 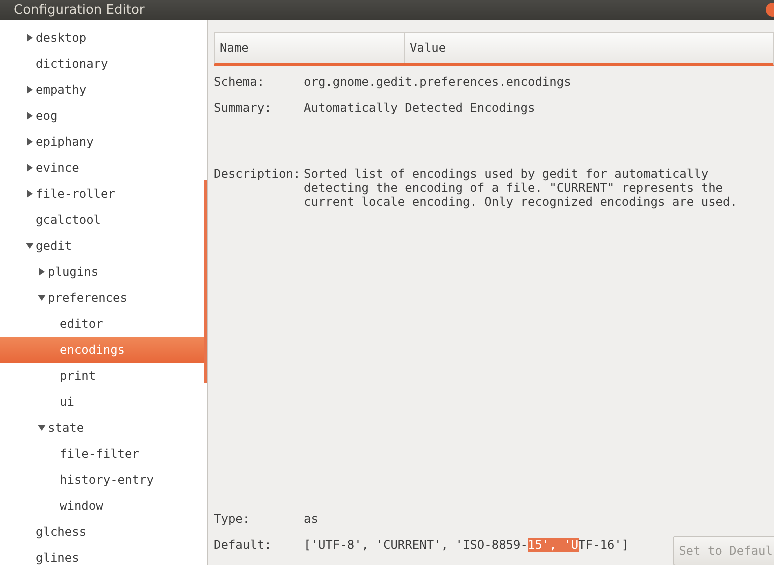 What do you see at coordinates (103, 532) in the screenshot?
I see `tree-item: glchess` at bounding box center [103, 532].